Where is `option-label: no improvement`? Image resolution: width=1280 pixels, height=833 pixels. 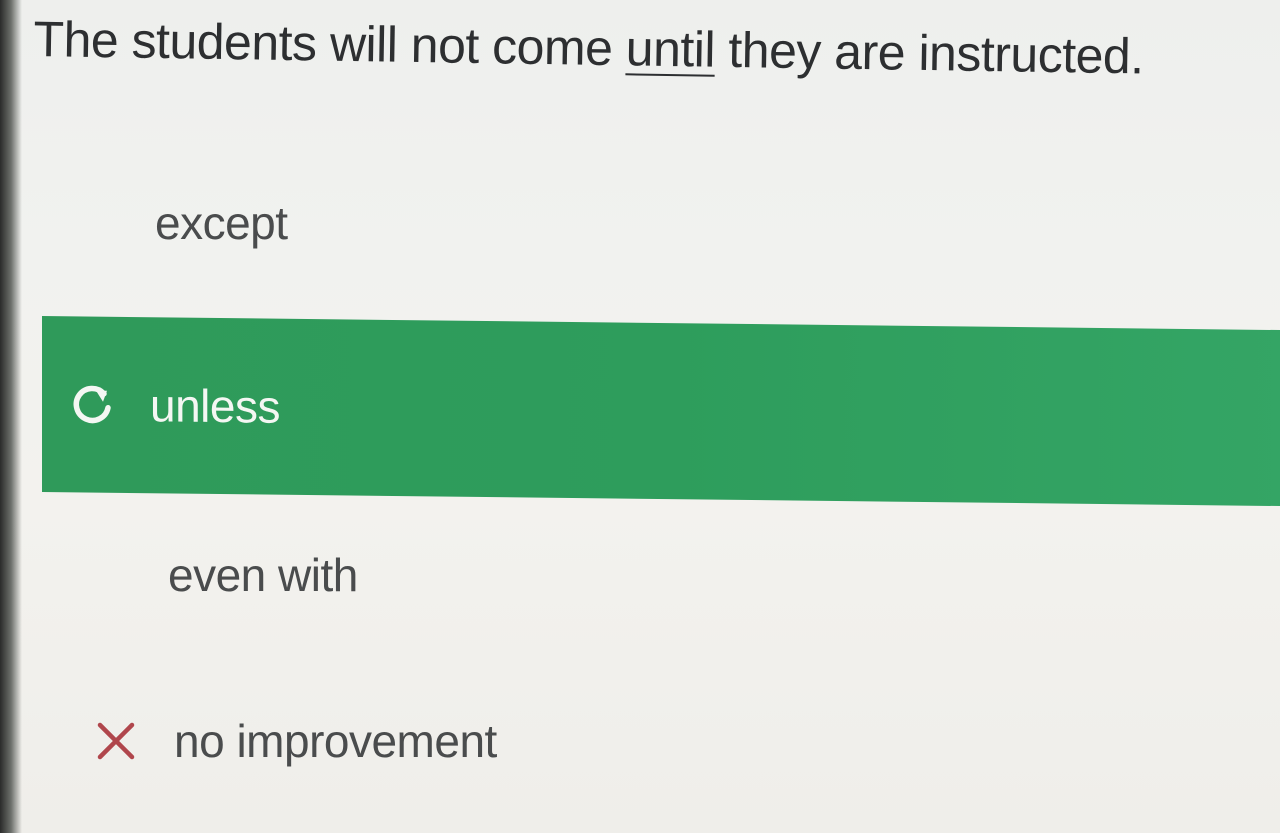
option-label: no improvement is located at coordinates (335, 741).